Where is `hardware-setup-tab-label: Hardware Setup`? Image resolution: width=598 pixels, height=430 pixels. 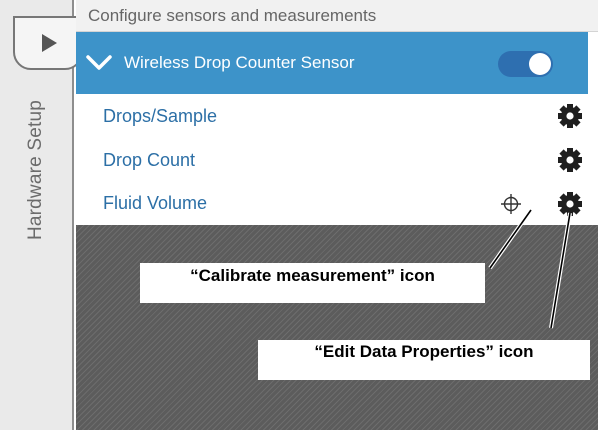
hardware-setup-tab-label: Hardware Setup is located at coordinates (36, 170).